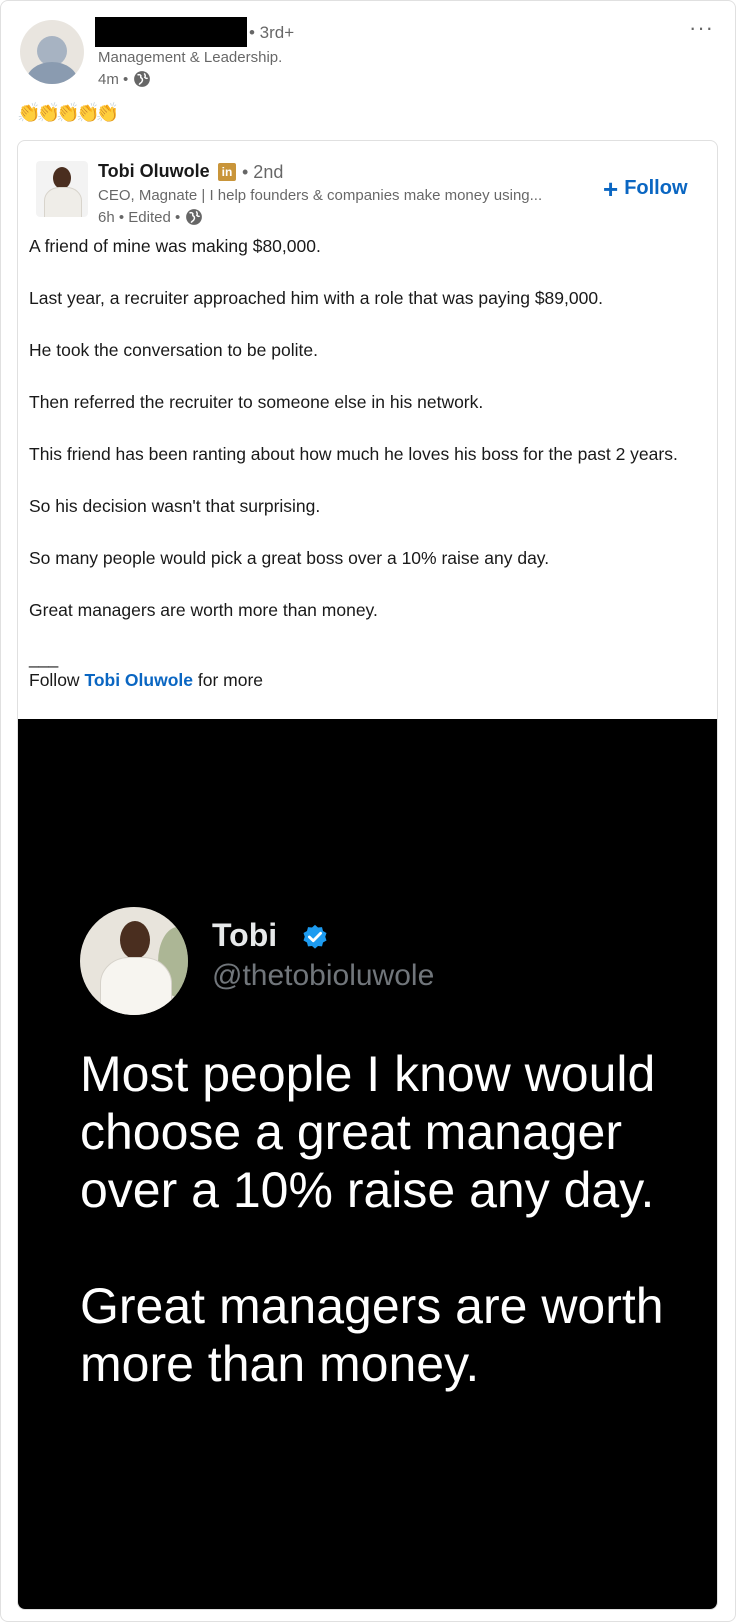 This screenshot has width=738, height=1624. I want to click on author-body-shape, so click(63, 202).